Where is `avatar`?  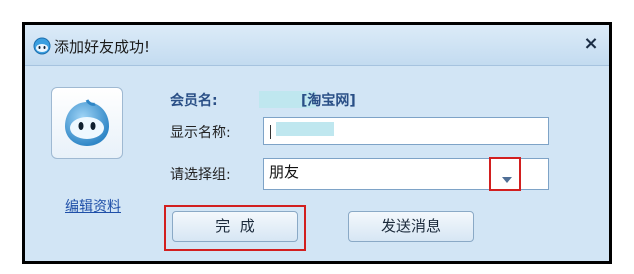
avatar is located at coordinates (87, 123).